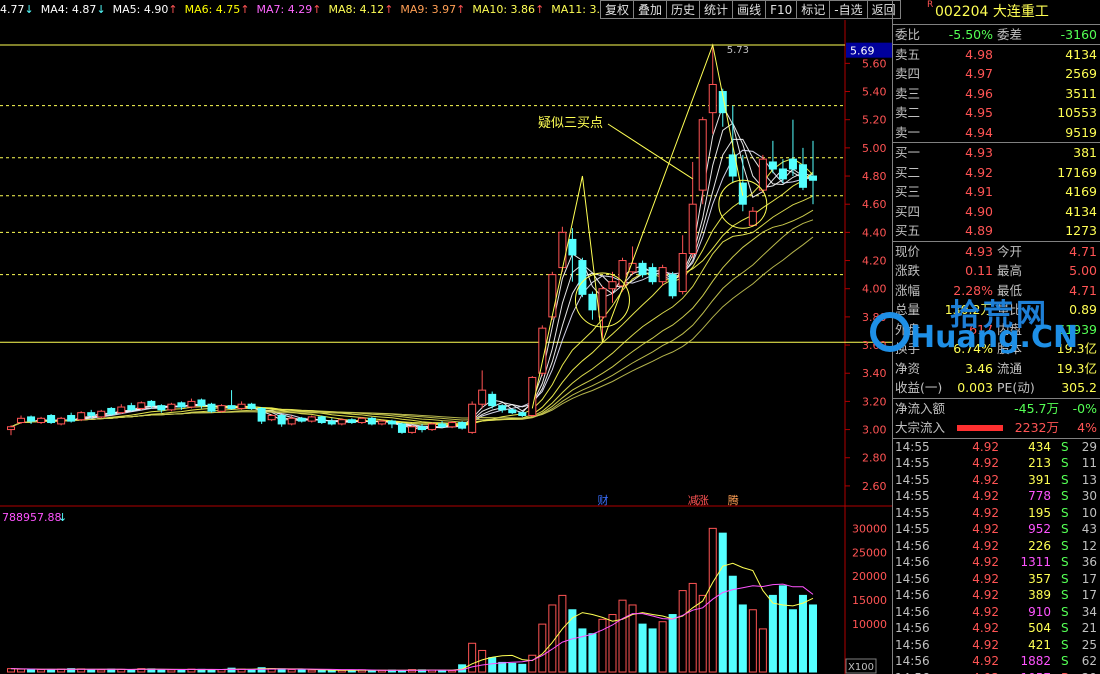 The height and width of the screenshot is (674, 1100). I want to click on toolbar-button-5: F10, so click(781, 9).